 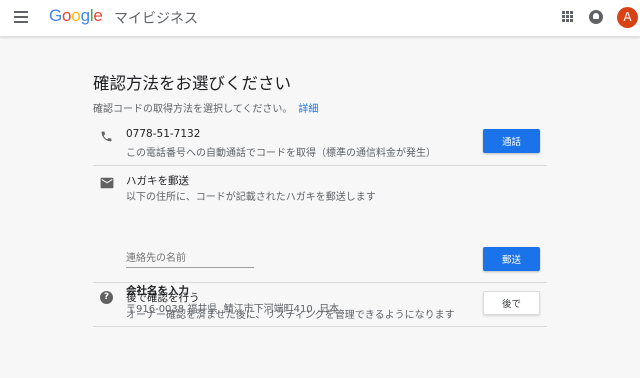 I want to click on phone-icon, so click(x=106, y=137).